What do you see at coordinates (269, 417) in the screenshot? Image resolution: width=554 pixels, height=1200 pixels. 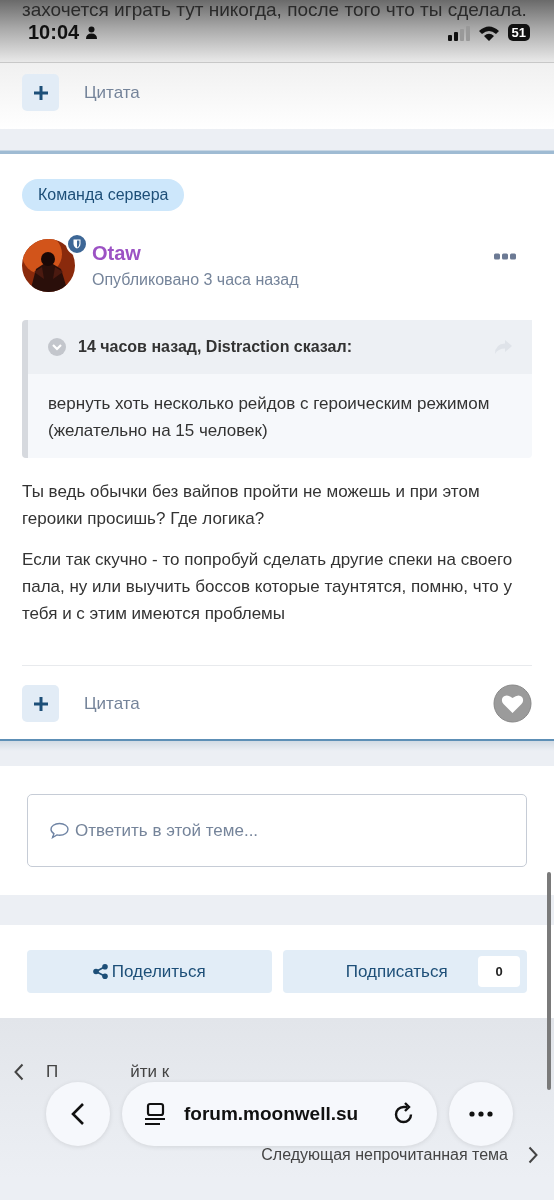 I see `quote-text: вернуть хоть несколько рейдов с героическим режимом (желательно на 15 человек)` at bounding box center [269, 417].